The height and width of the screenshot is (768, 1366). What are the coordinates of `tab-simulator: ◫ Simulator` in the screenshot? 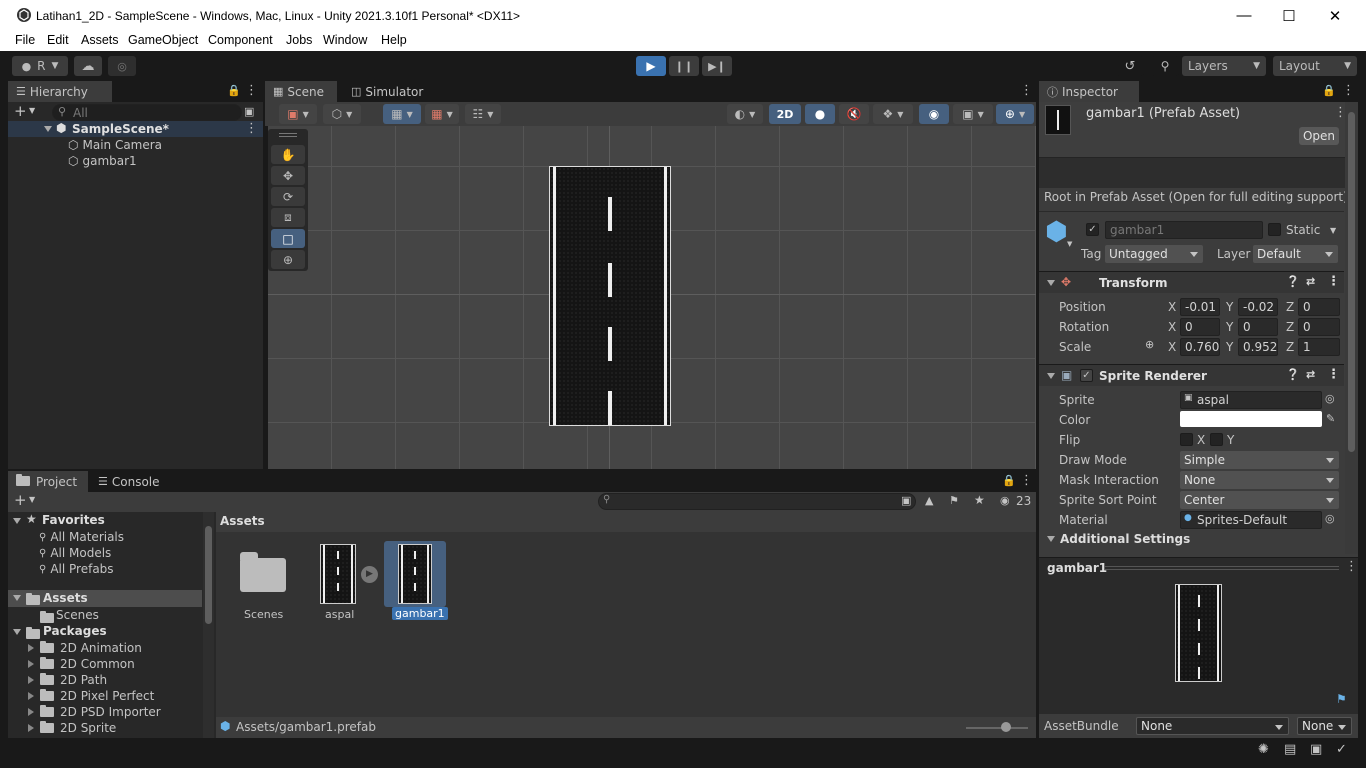 It's located at (389, 91).